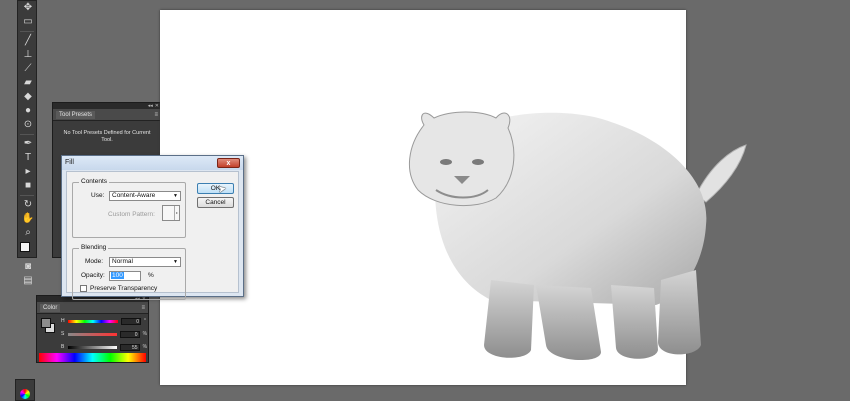  What do you see at coordinates (28, 205) in the screenshot?
I see `3d-rotate-icon: ↻` at bounding box center [28, 205].